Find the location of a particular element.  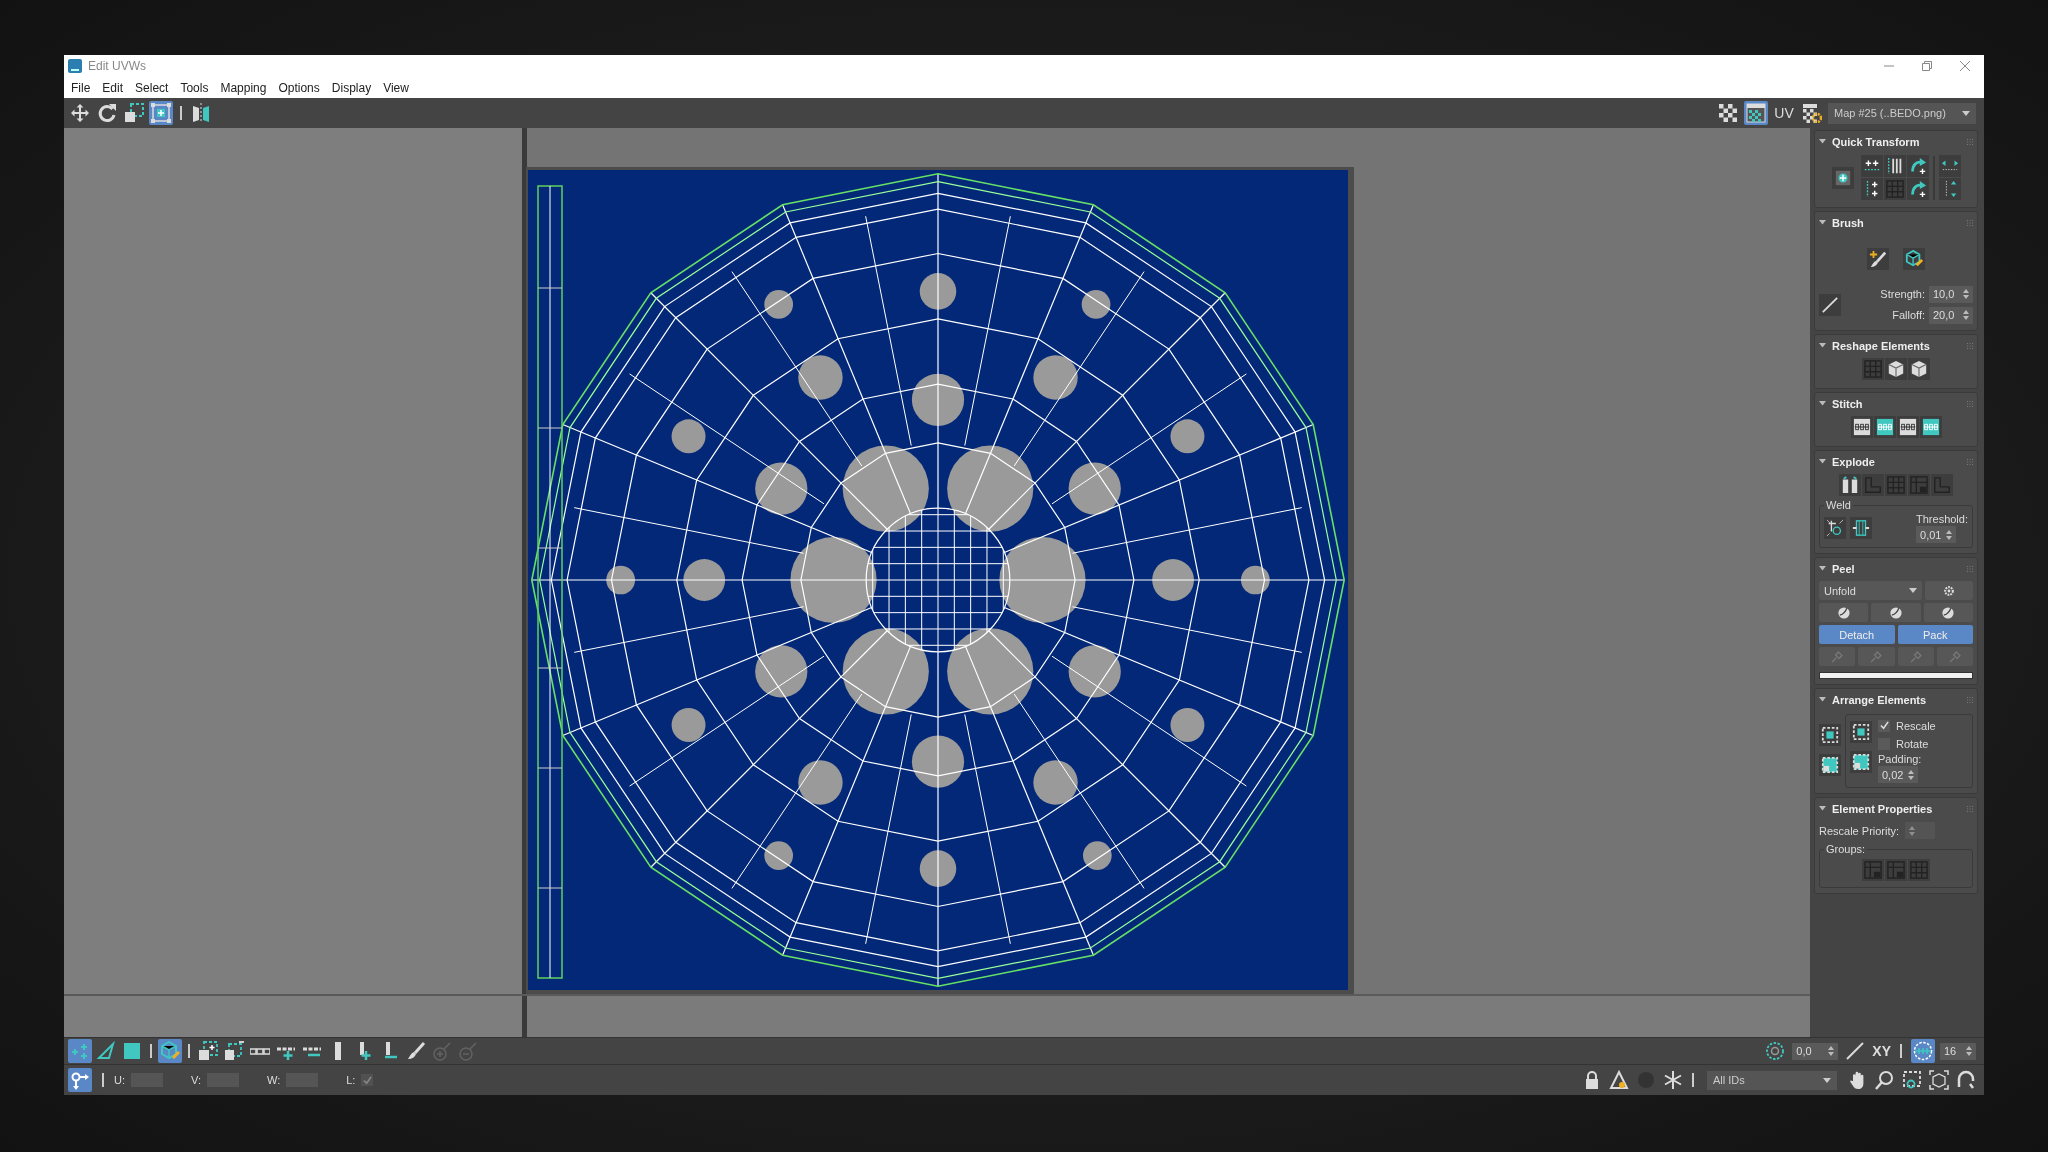

menu-item: View is located at coordinates (396, 87).